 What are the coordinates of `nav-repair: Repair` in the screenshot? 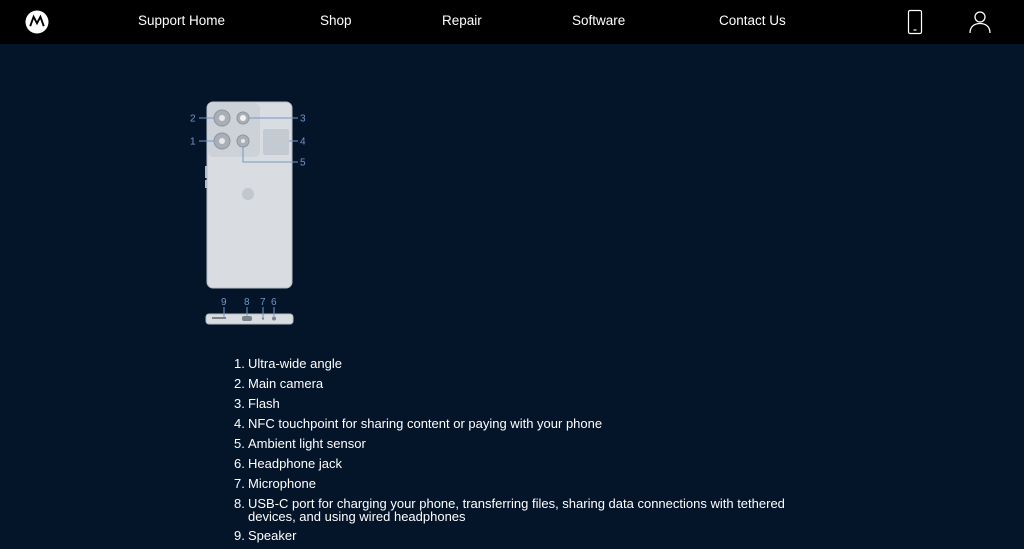 It's located at (462, 20).